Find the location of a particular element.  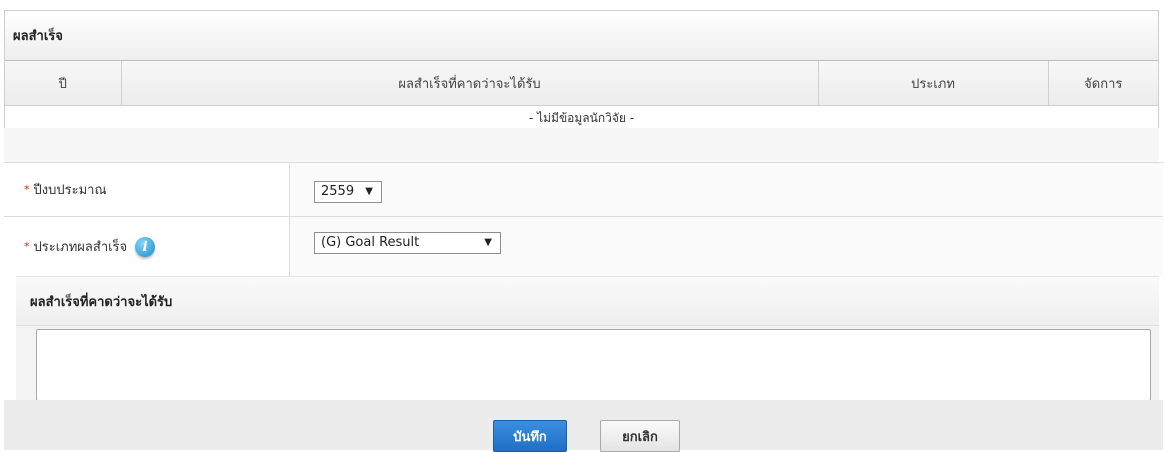

cancel-button: ยกเลิก is located at coordinates (640, 436).